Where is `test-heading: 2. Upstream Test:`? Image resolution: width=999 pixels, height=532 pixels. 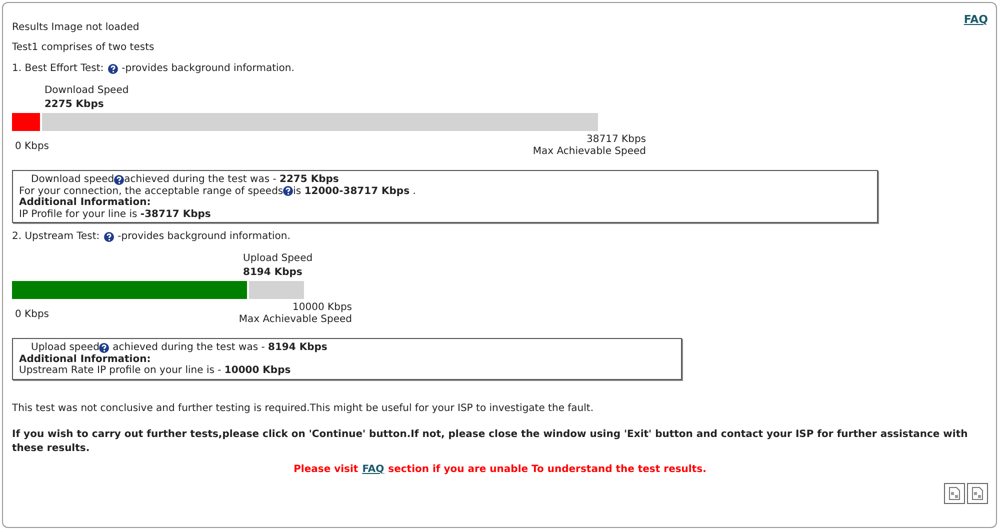 test-heading: 2. Upstream Test: is located at coordinates (56, 236).